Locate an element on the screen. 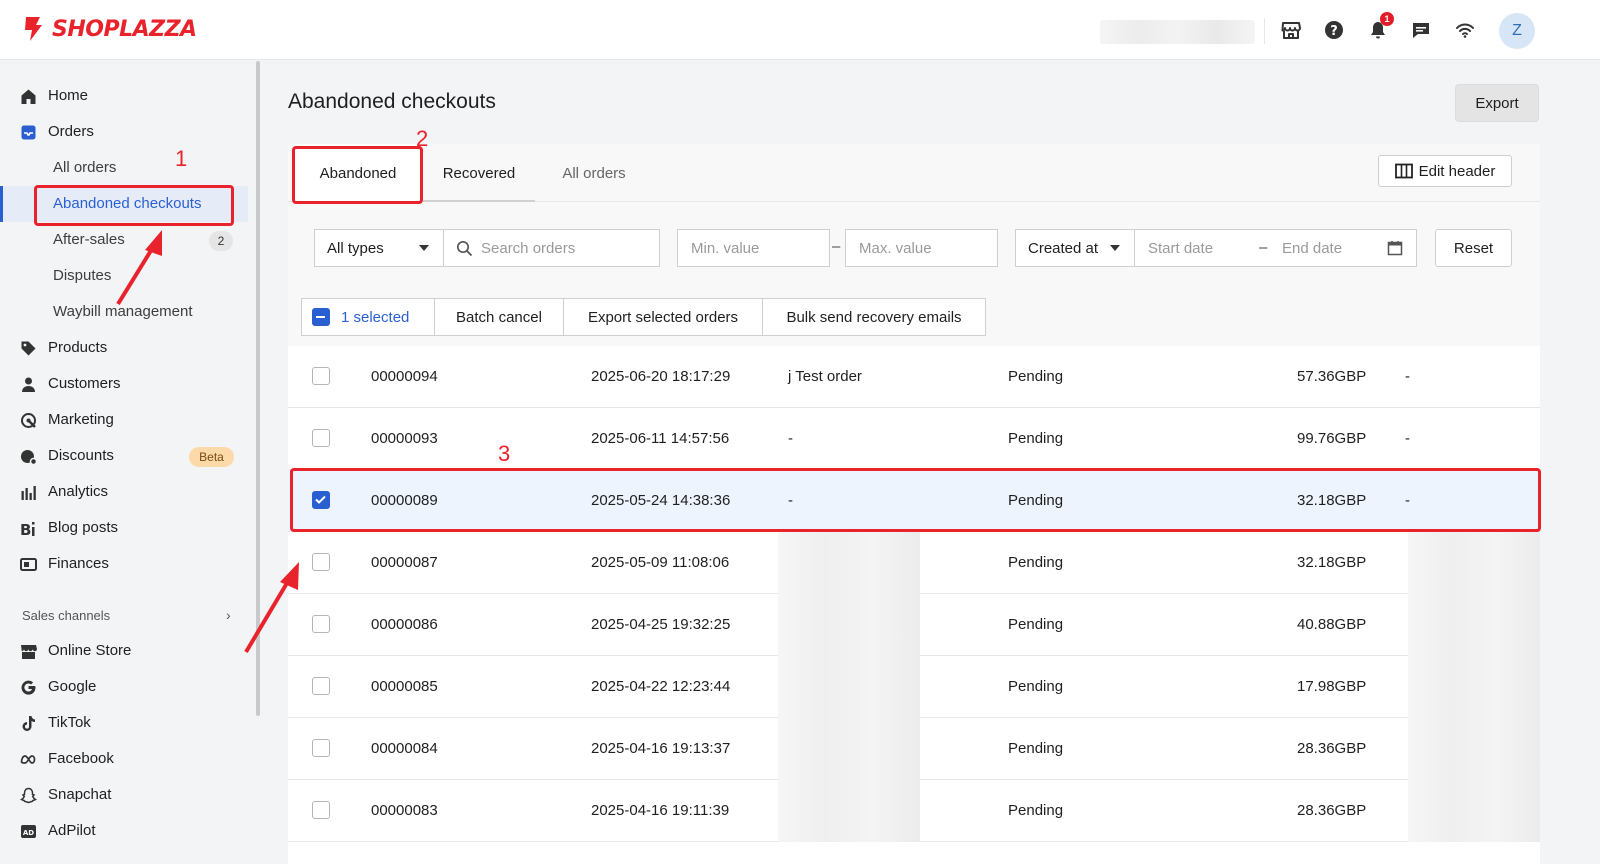  select-all-checkbox is located at coordinates (321, 317).